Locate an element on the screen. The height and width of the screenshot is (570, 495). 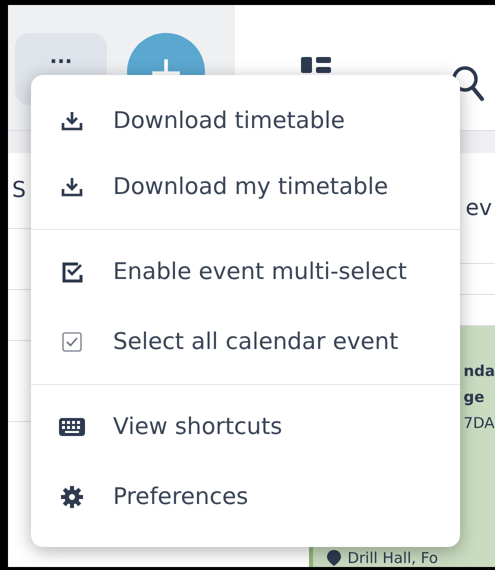
event-text: ge is located at coordinates (474, 397).